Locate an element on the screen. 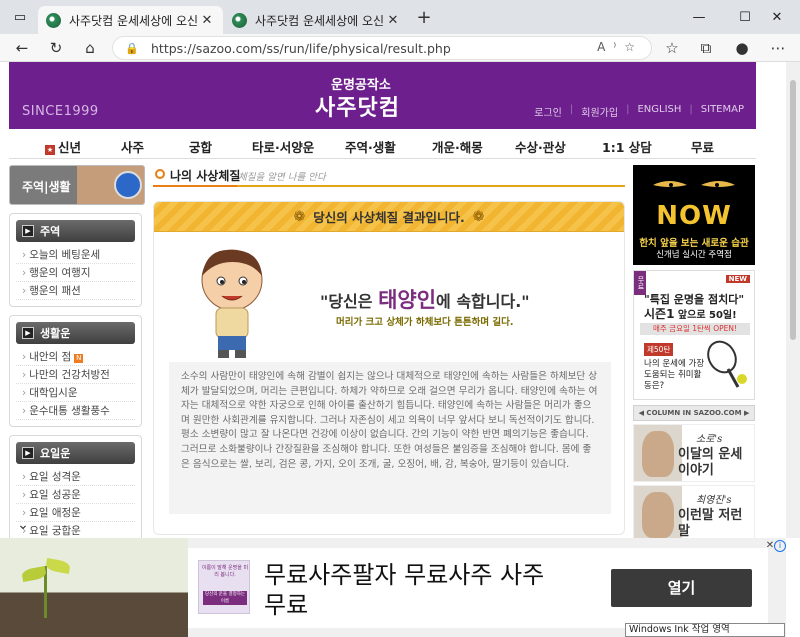 This screenshot has width=800, height=637. side-head: ▶ 주역 is located at coordinates (75, 231).